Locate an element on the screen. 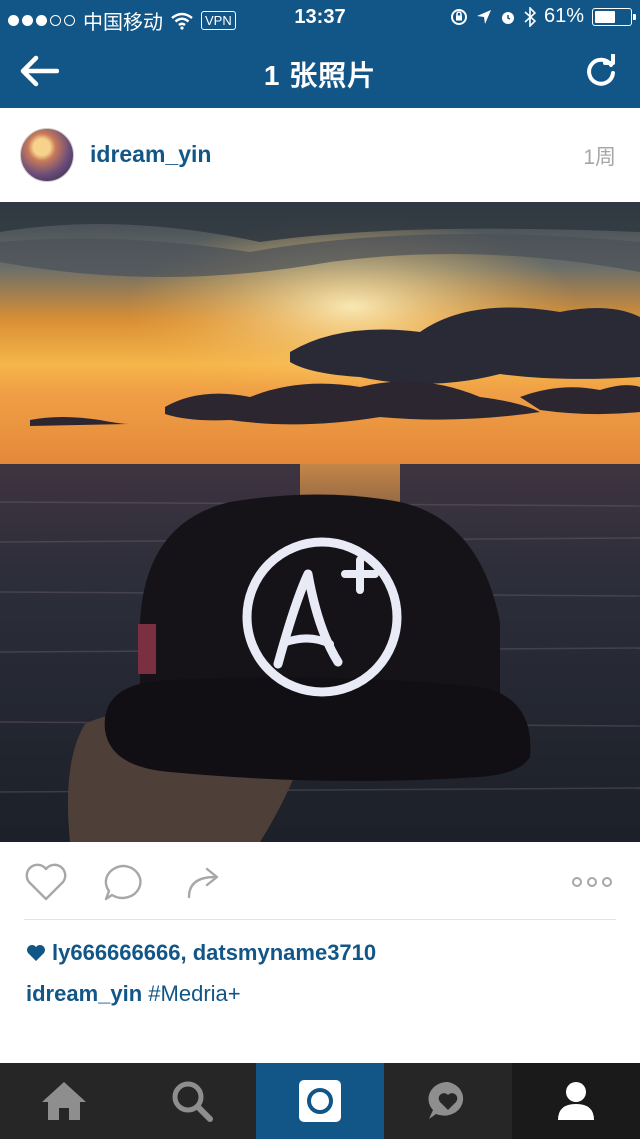 This screenshot has height=1139, width=640. top-bar: 中国移动 VPN 13:37 61% 1 张照片 is located at coordinates (320, 54).